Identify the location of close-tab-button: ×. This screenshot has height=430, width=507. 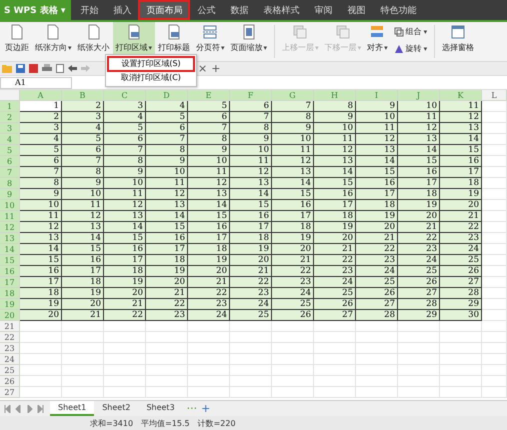
(203, 68).